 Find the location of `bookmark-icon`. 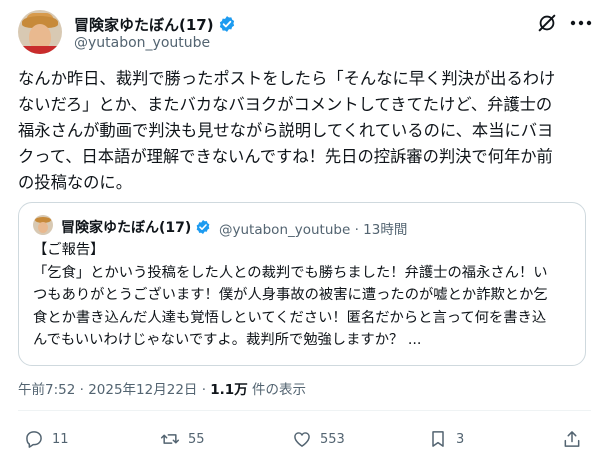

bookmark-icon is located at coordinates (438, 439).